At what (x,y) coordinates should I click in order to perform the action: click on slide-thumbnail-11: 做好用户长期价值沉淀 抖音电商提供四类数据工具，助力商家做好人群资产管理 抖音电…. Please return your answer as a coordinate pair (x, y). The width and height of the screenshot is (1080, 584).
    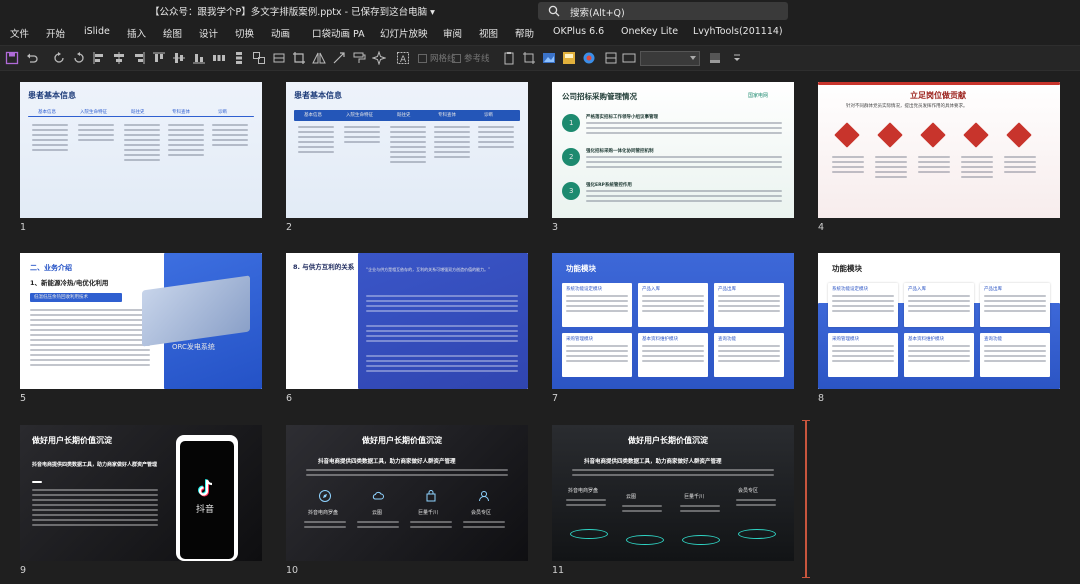
    Looking at the image, I should click on (673, 493).